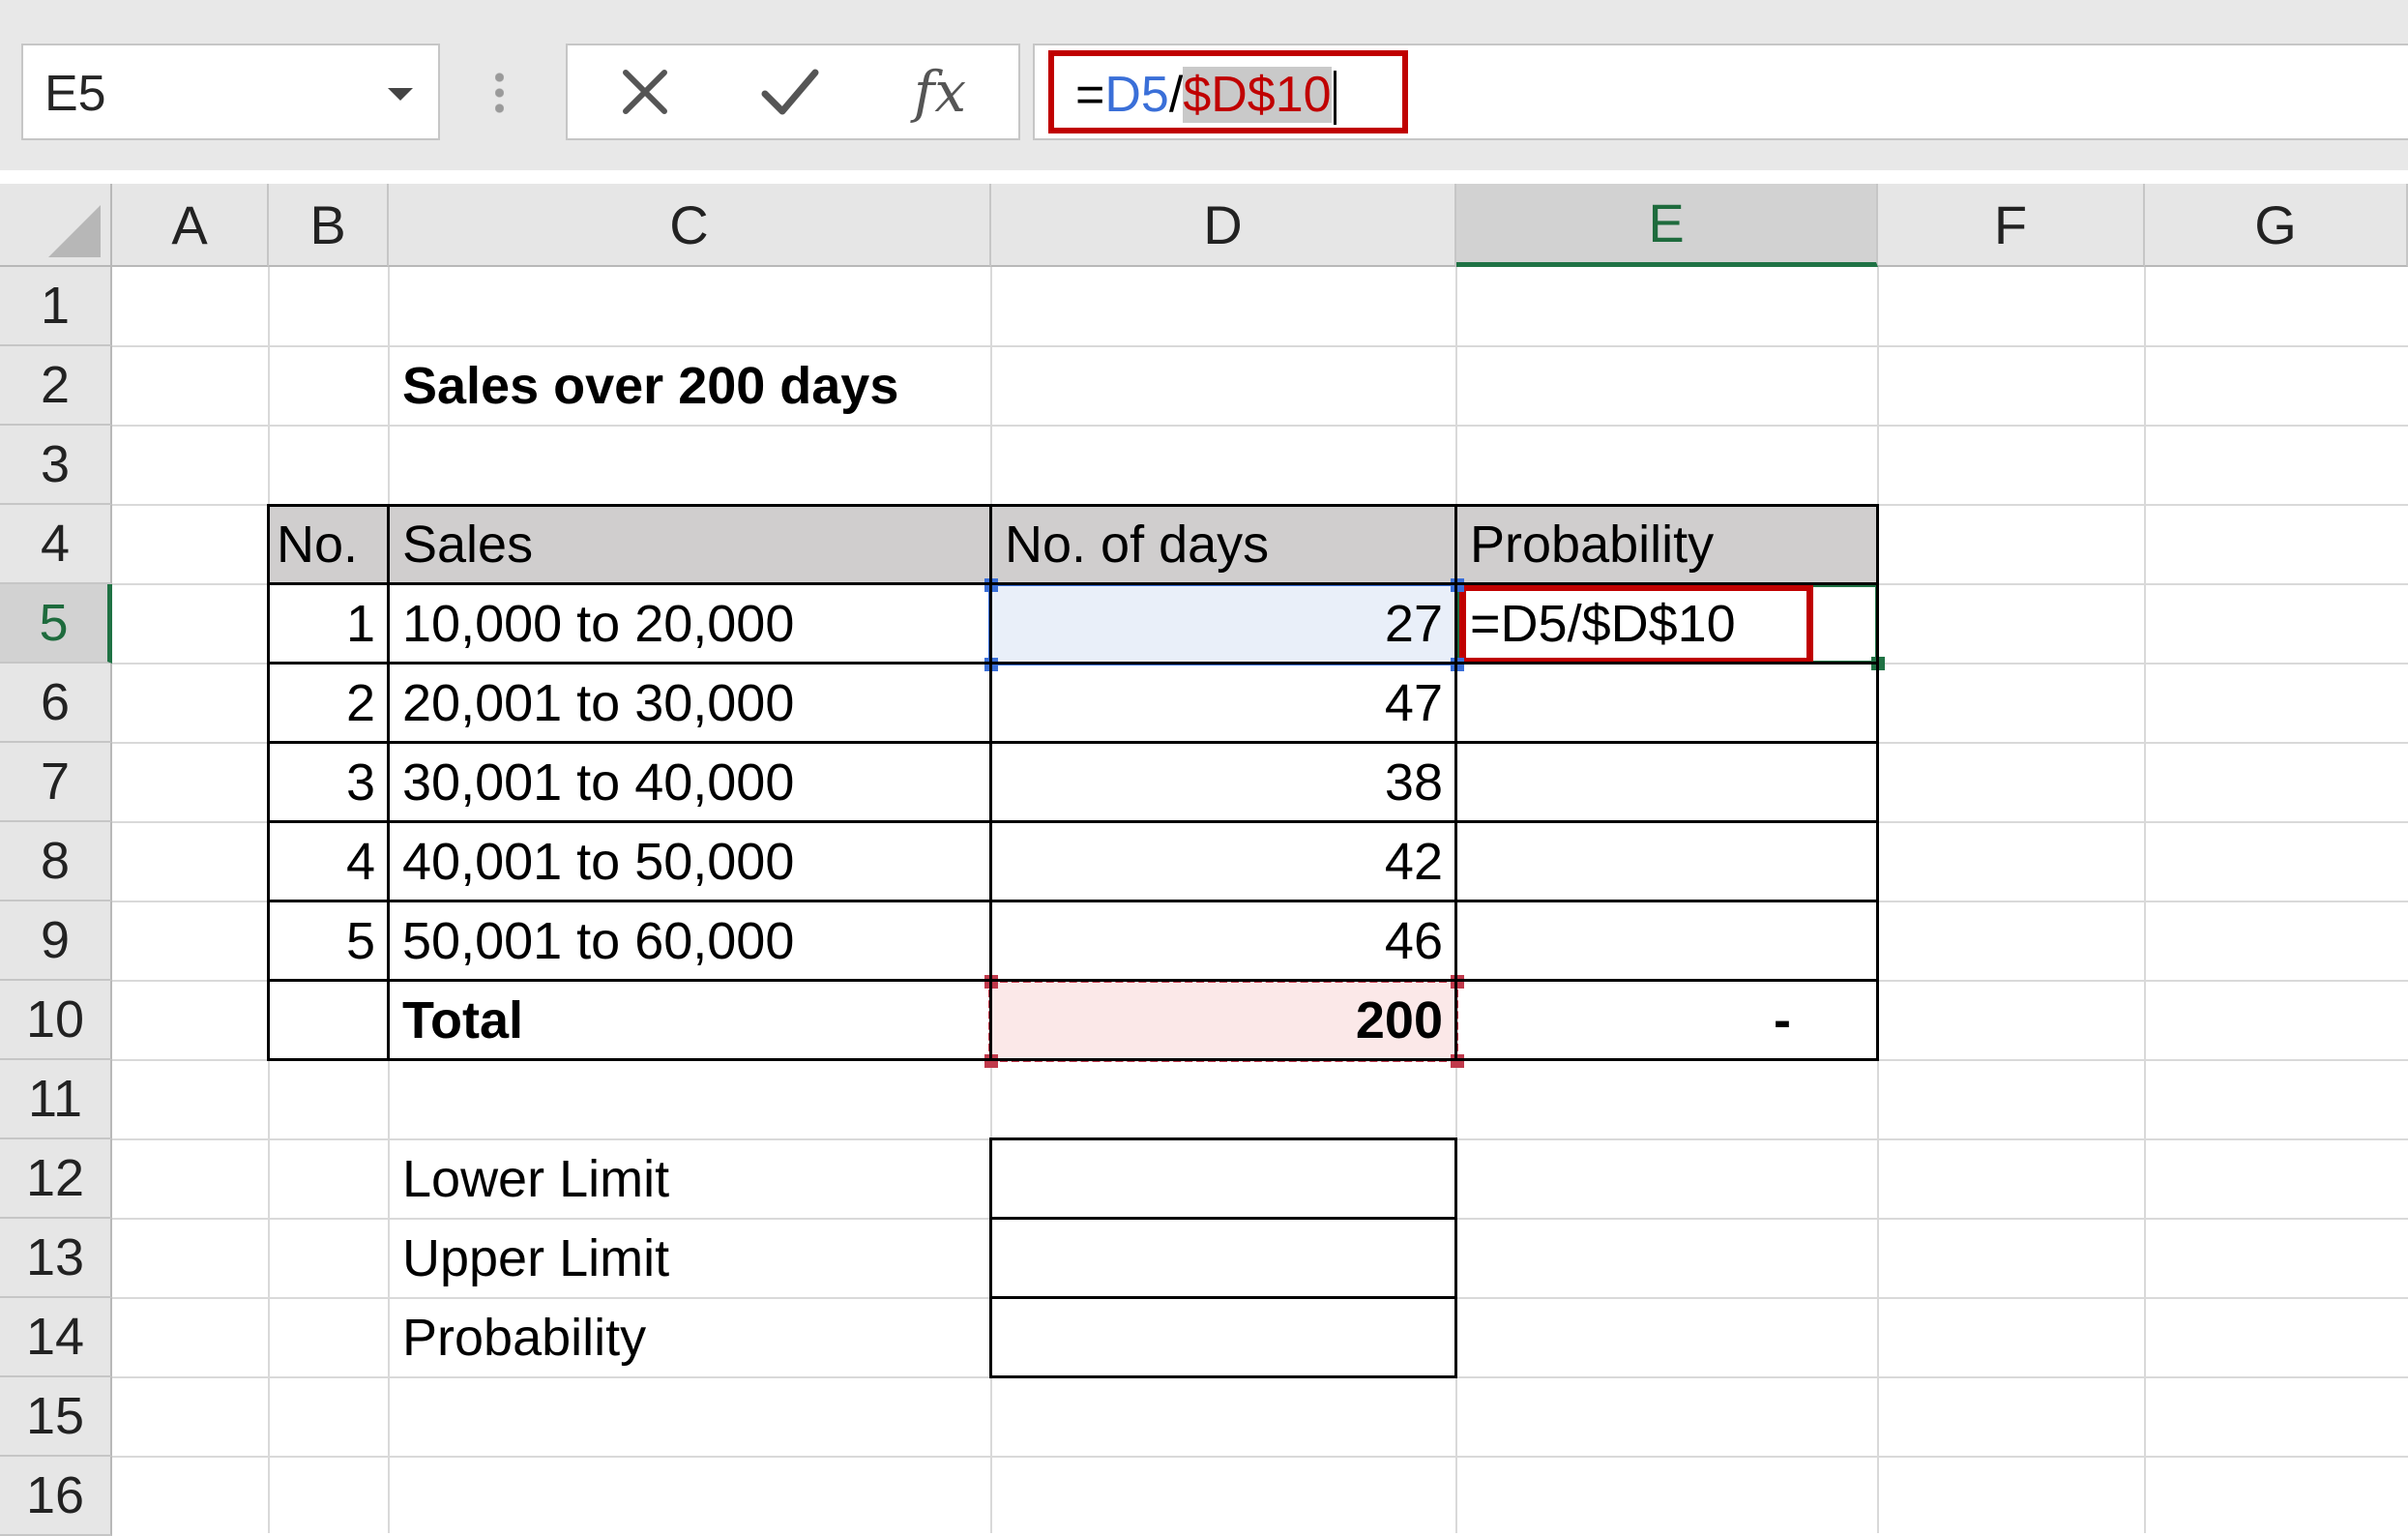 The height and width of the screenshot is (1536, 2408). What do you see at coordinates (690, 544) in the screenshot?
I see `header-sales: Sales` at bounding box center [690, 544].